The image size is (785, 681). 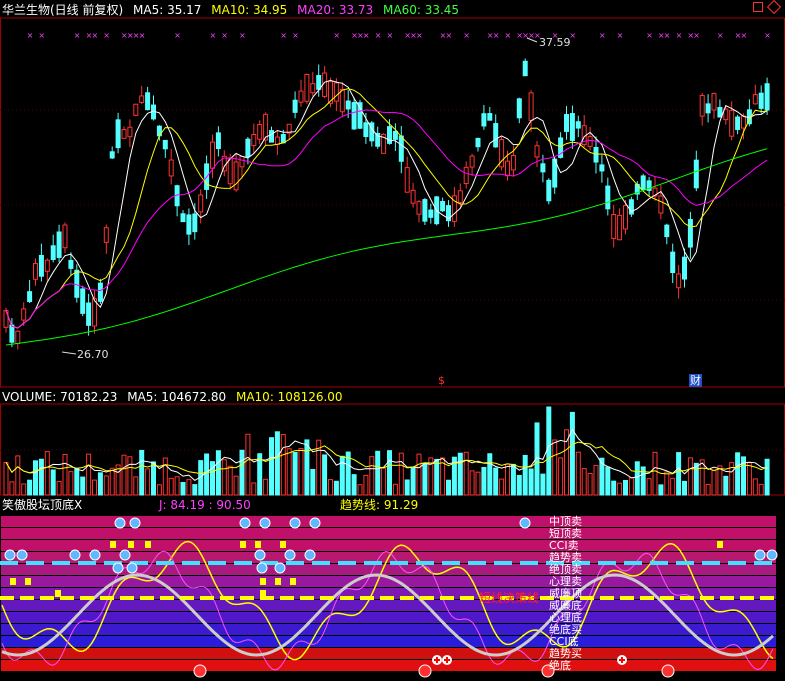 I want to click on ma60-legend: MA60: 33.45, so click(x=421, y=10).